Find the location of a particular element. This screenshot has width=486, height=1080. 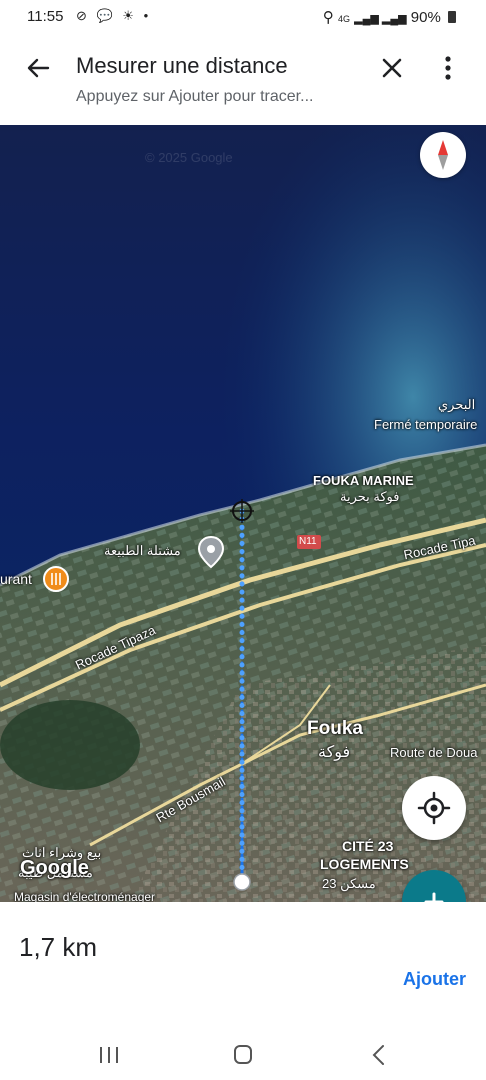

battery-icon is located at coordinates (452, 17).